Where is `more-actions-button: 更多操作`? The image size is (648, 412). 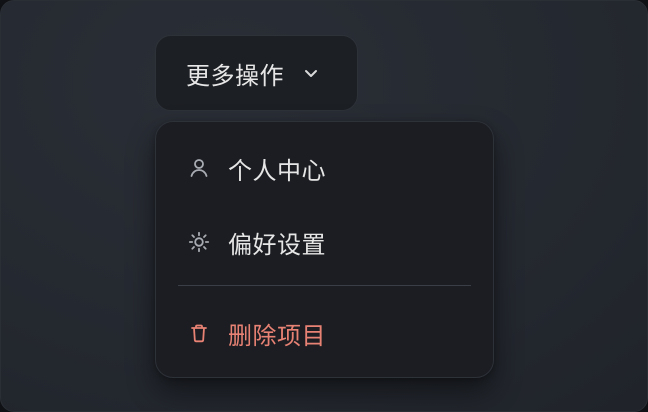 more-actions-button: 更多操作 is located at coordinates (256, 73).